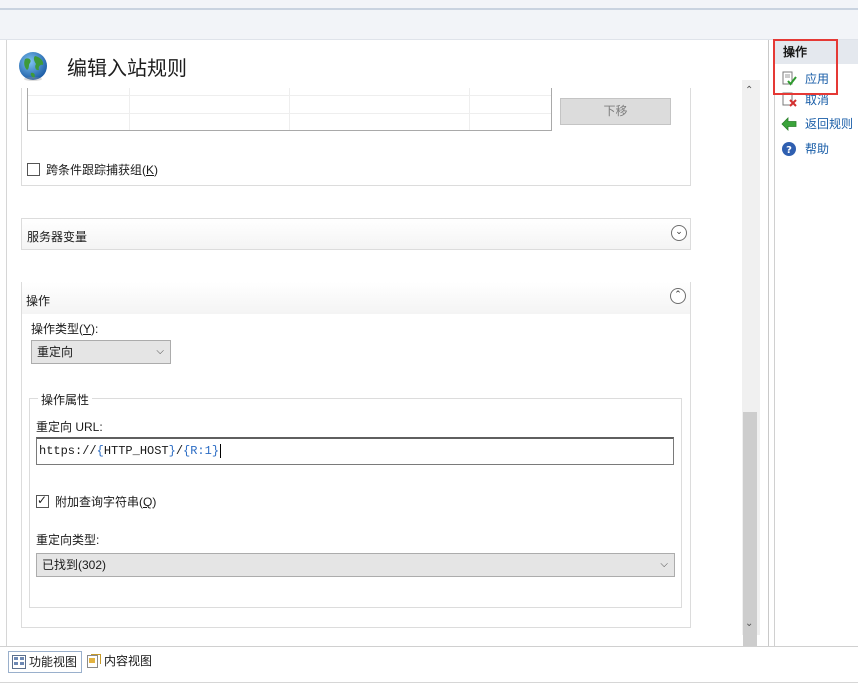 The height and width of the screenshot is (686, 858). Describe the element at coordinates (101, 352) in the screenshot. I see `action-type-select: 重定向 ⌵` at that location.